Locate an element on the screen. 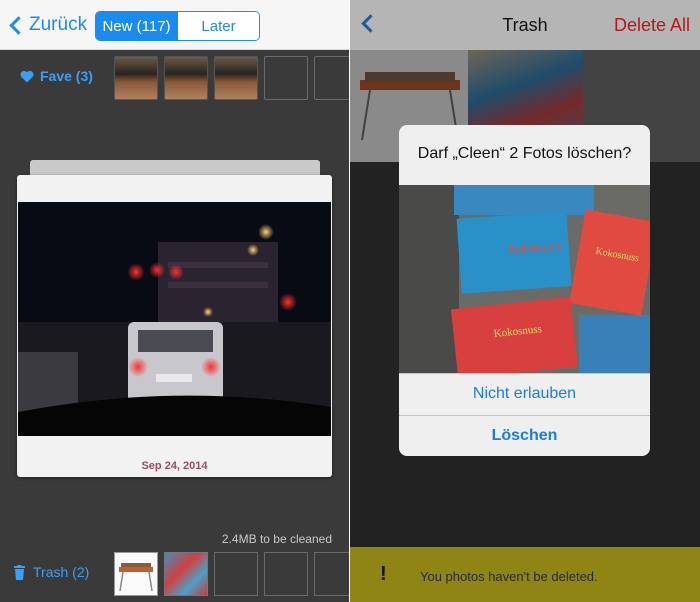 The width and height of the screenshot is (700, 602). left-navigation-bar: Zurück New (117) Later is located at coordinates (175, 25).